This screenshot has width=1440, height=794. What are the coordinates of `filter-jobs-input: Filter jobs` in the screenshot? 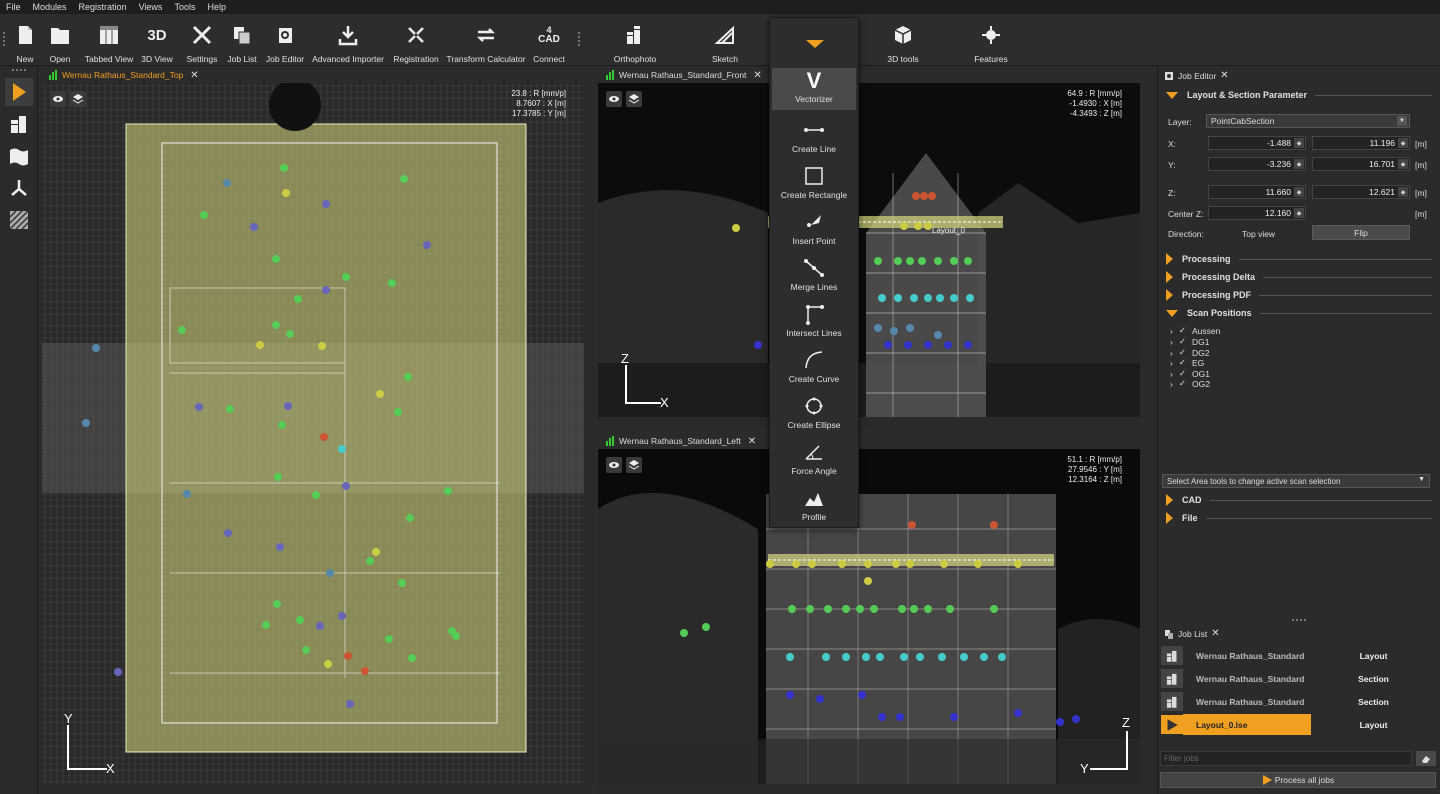 It's located at (1286, 758).